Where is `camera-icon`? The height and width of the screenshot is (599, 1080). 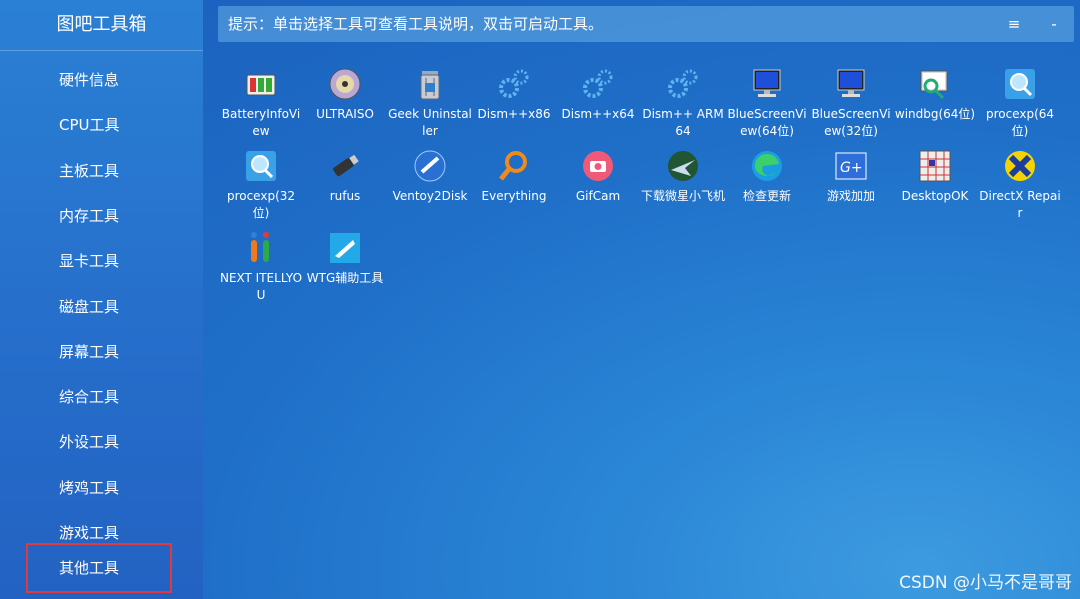
camera-icon is located at coordinates (598, 166).